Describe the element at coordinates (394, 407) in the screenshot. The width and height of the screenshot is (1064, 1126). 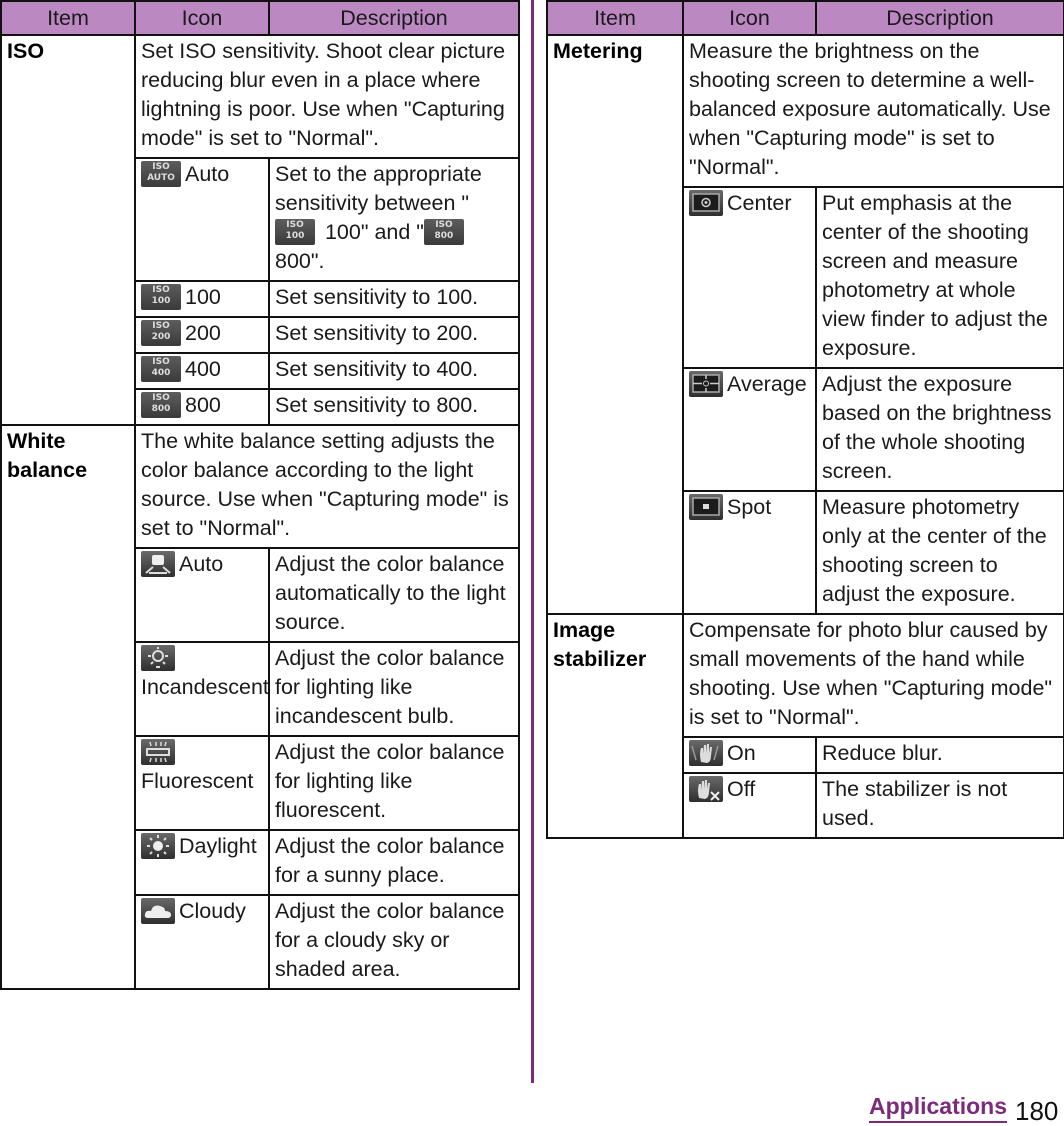
I see `option-description: Set sensitivity to 800.` at that location.